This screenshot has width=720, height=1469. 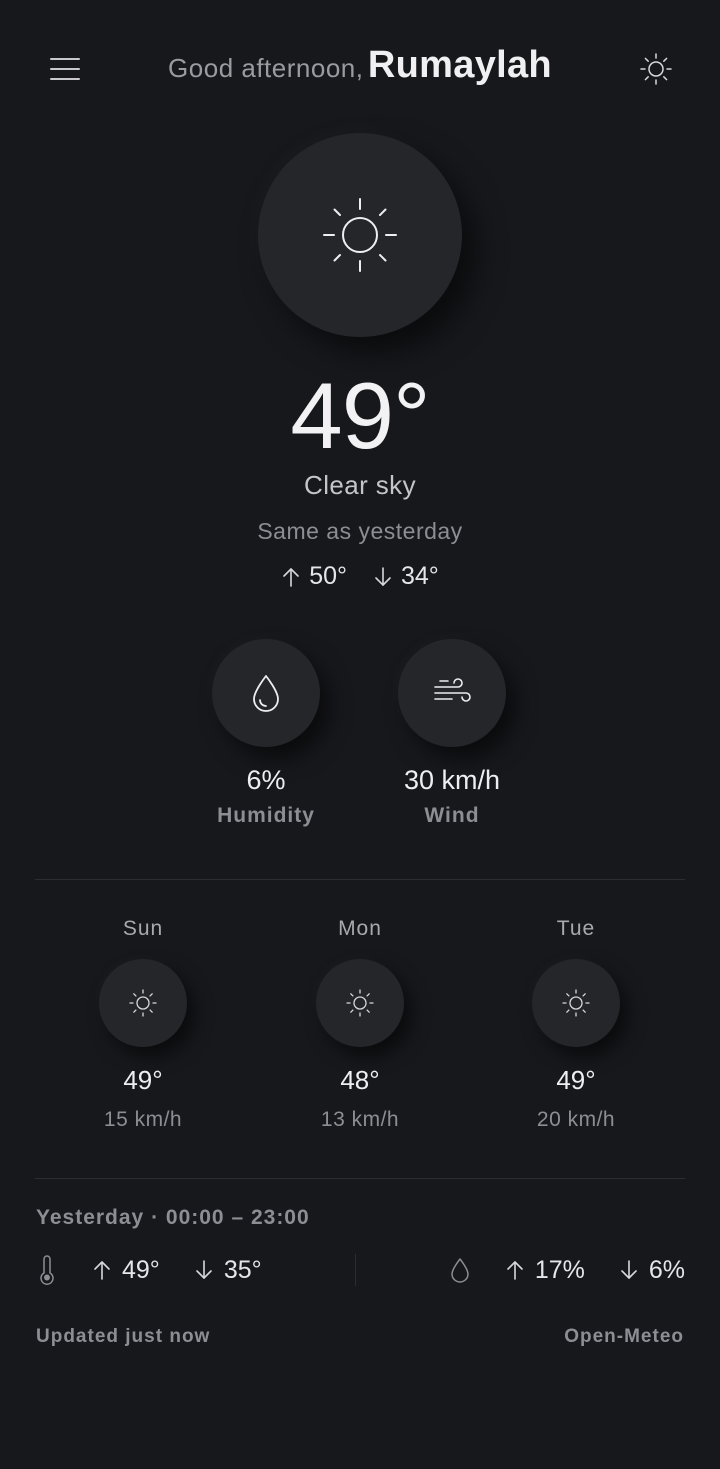 I want to click on forecast-day-sun: Sun 49° 15 km/h, so click(x=143, y=1024).